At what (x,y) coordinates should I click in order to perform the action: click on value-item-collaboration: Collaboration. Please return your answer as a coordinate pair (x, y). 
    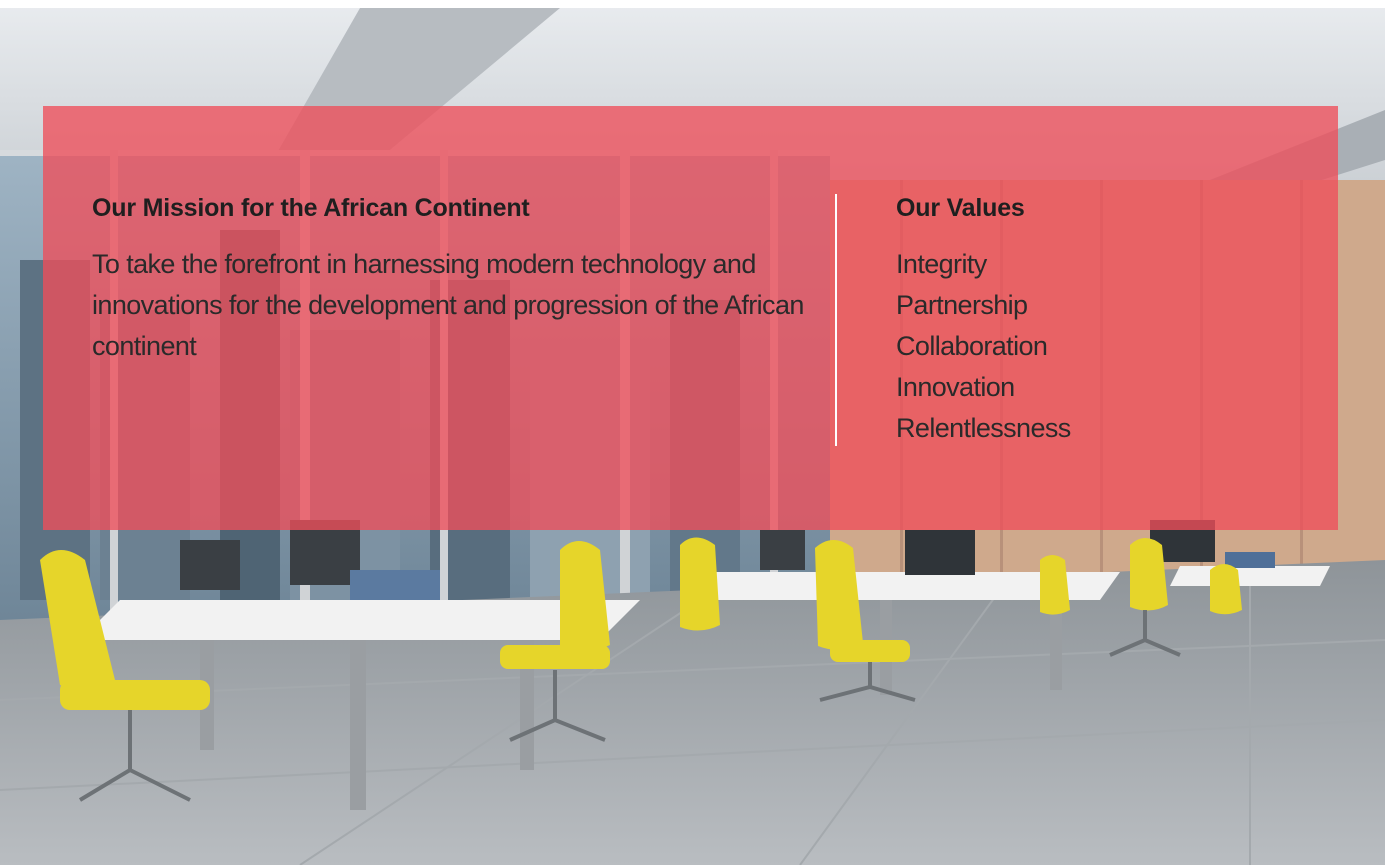
    Looking at the image, I should click on (972, 346).